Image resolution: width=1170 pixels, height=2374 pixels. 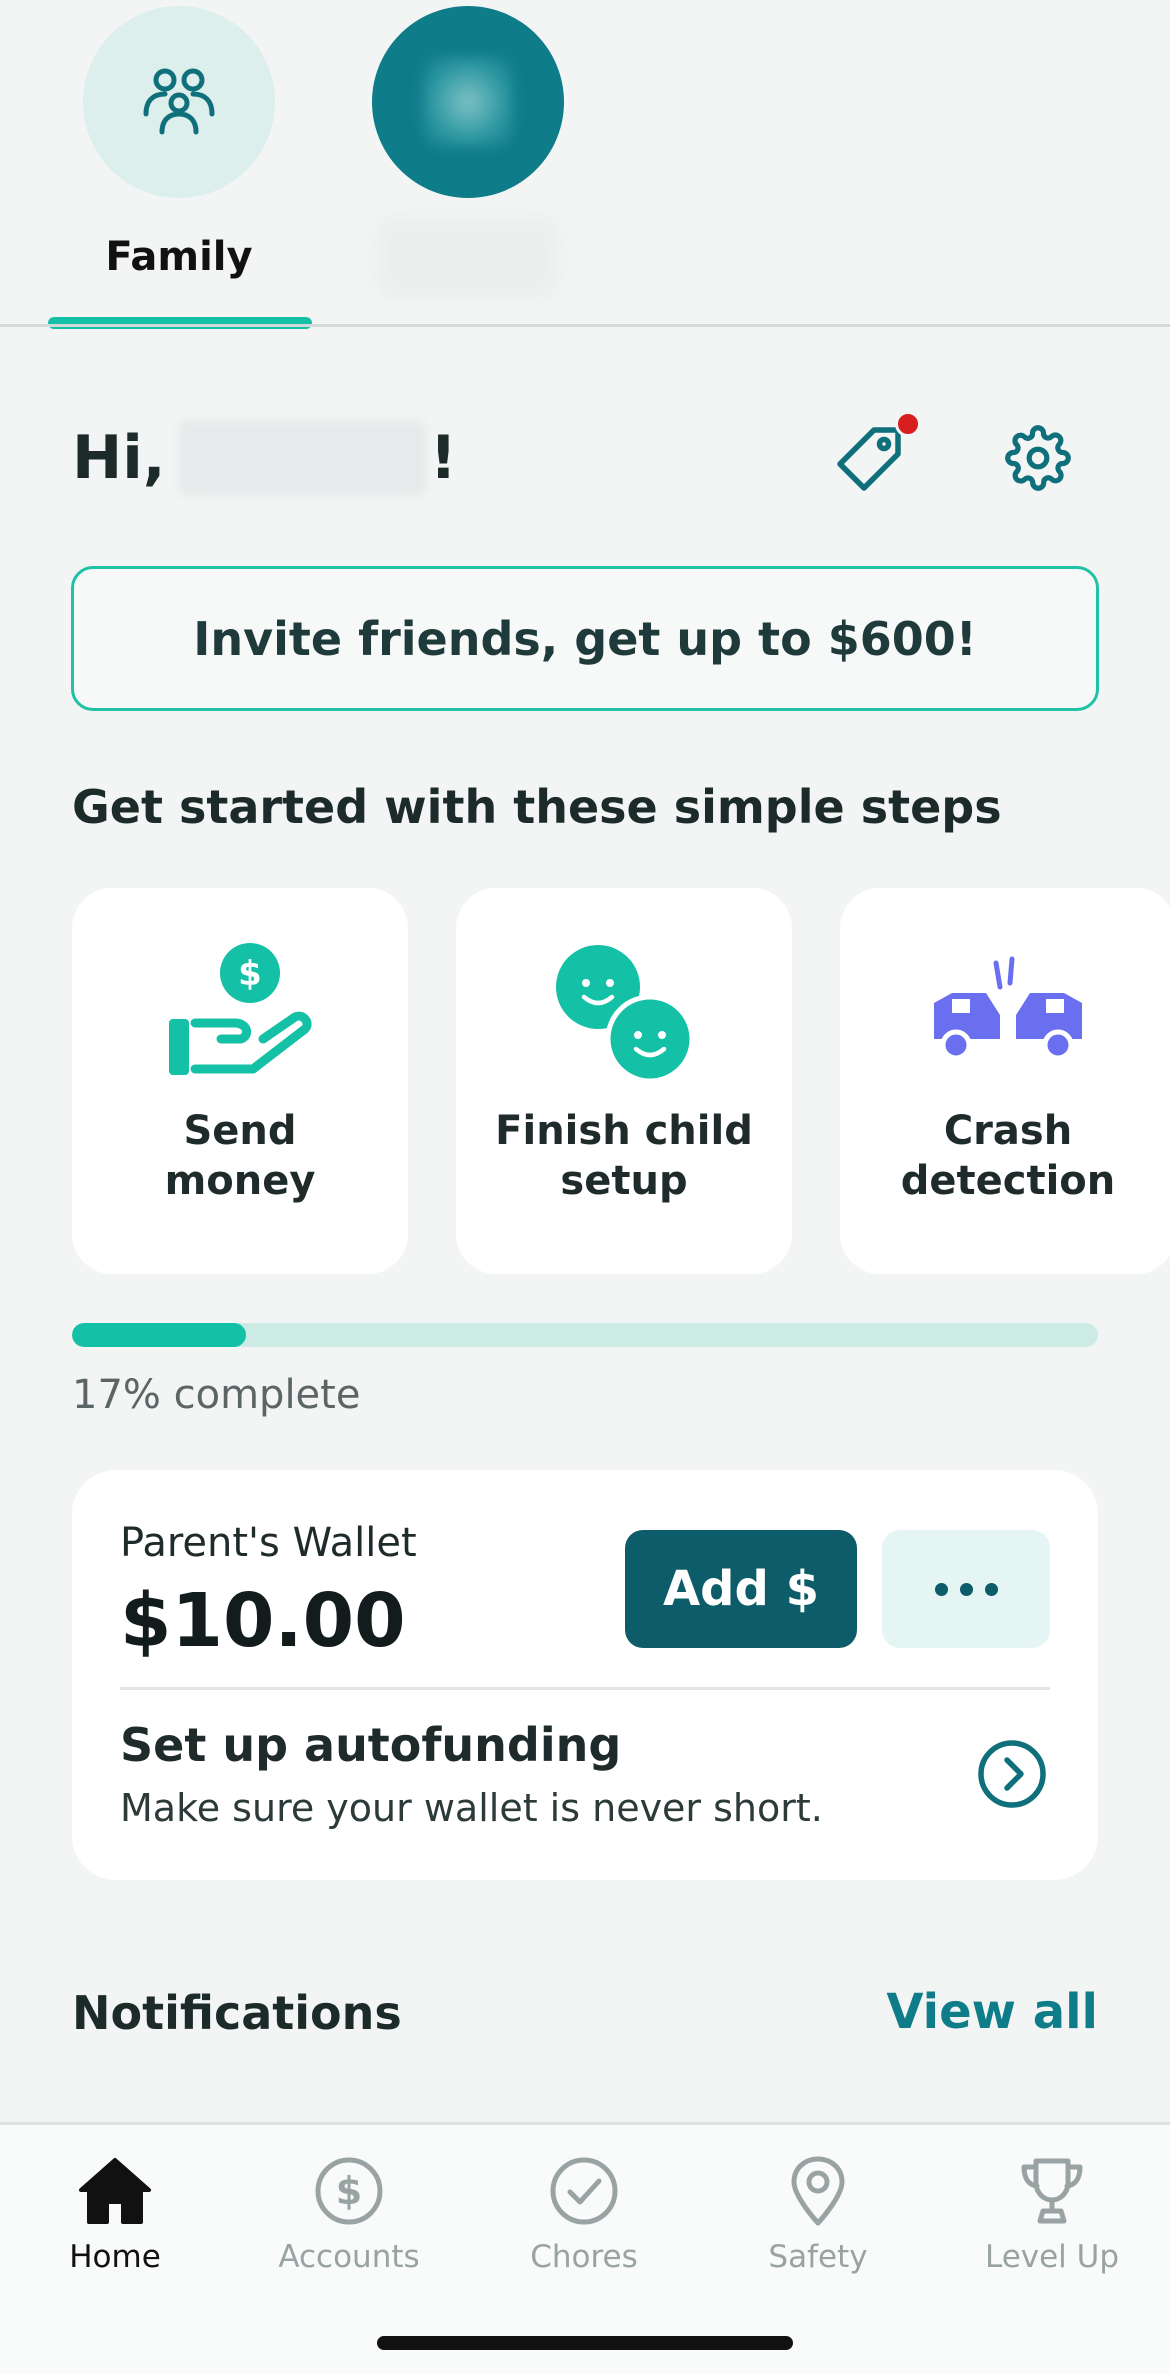 I want to click on header-divider, so click(x=585, y=325).